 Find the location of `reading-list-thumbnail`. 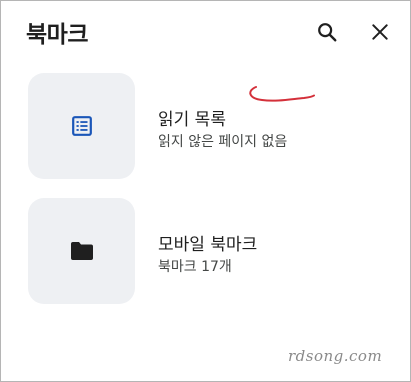

reading-list-thumbnail is located at coordinates (81, 126).